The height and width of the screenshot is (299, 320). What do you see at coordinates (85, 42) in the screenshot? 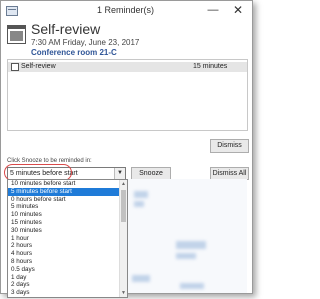
I see `reminder-time: 7:30 AM Friday, June 23, 2017` at bounding box center [85, 42].